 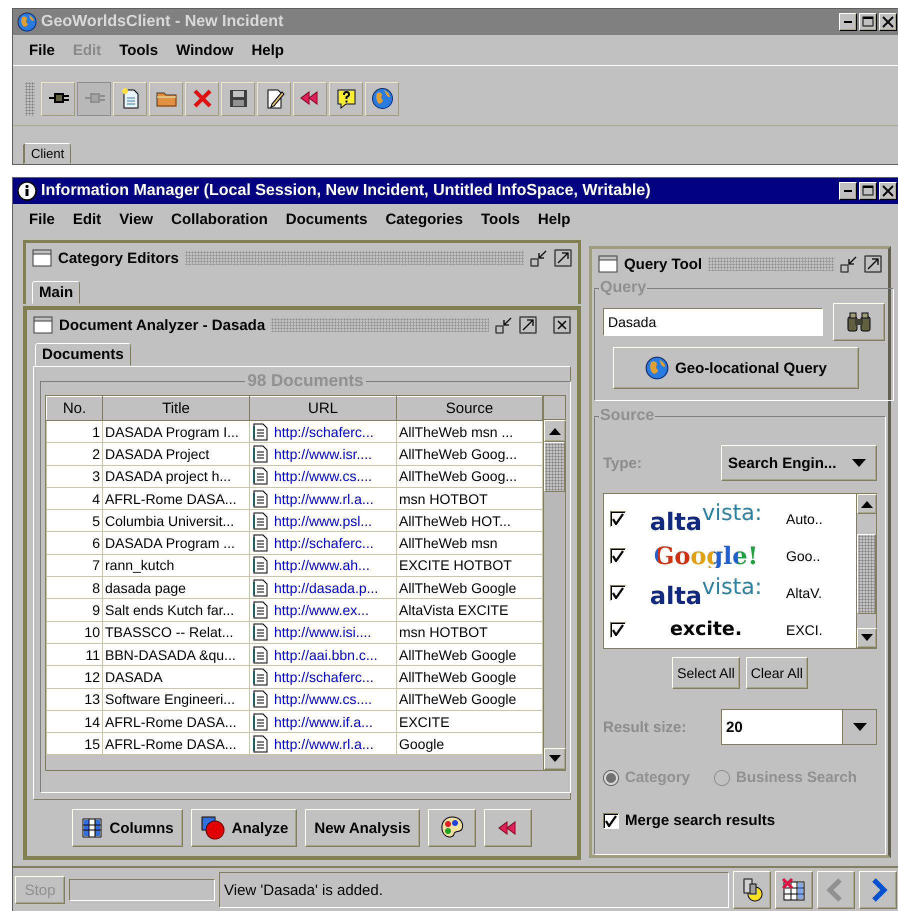 I want to click on close-button, so click(x=562, y=325).